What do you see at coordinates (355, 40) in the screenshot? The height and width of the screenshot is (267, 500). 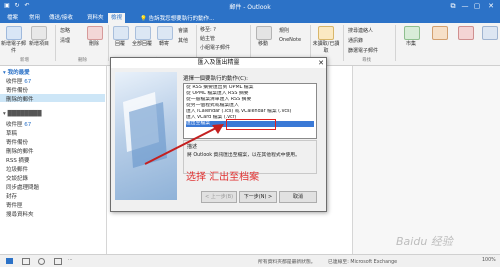 I see `address-book-button: 通訊錄` at bounding box center [355, 40].